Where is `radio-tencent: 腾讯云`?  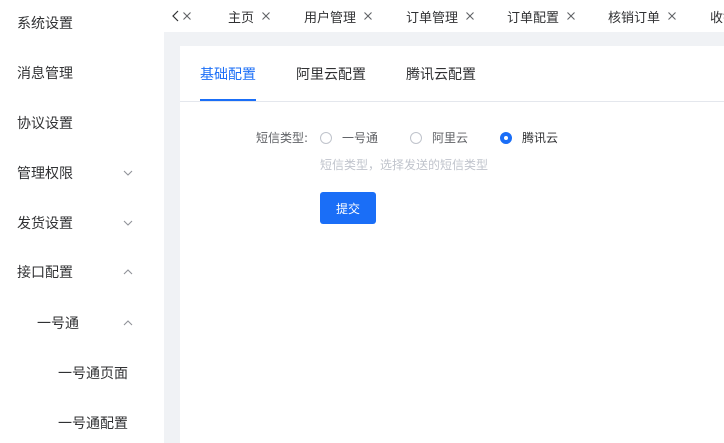
radio-tencent: 腾讯云 is located at coordinates (529, 137).